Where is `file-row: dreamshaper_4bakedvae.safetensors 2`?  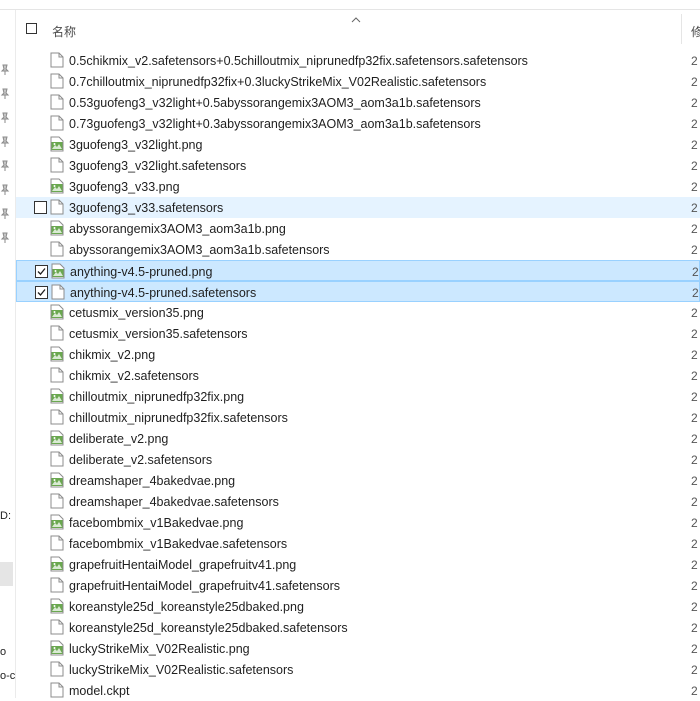 file-row: dreamshaper_4bakedvae.safetensors 2 is located at coordinates (358, 501).